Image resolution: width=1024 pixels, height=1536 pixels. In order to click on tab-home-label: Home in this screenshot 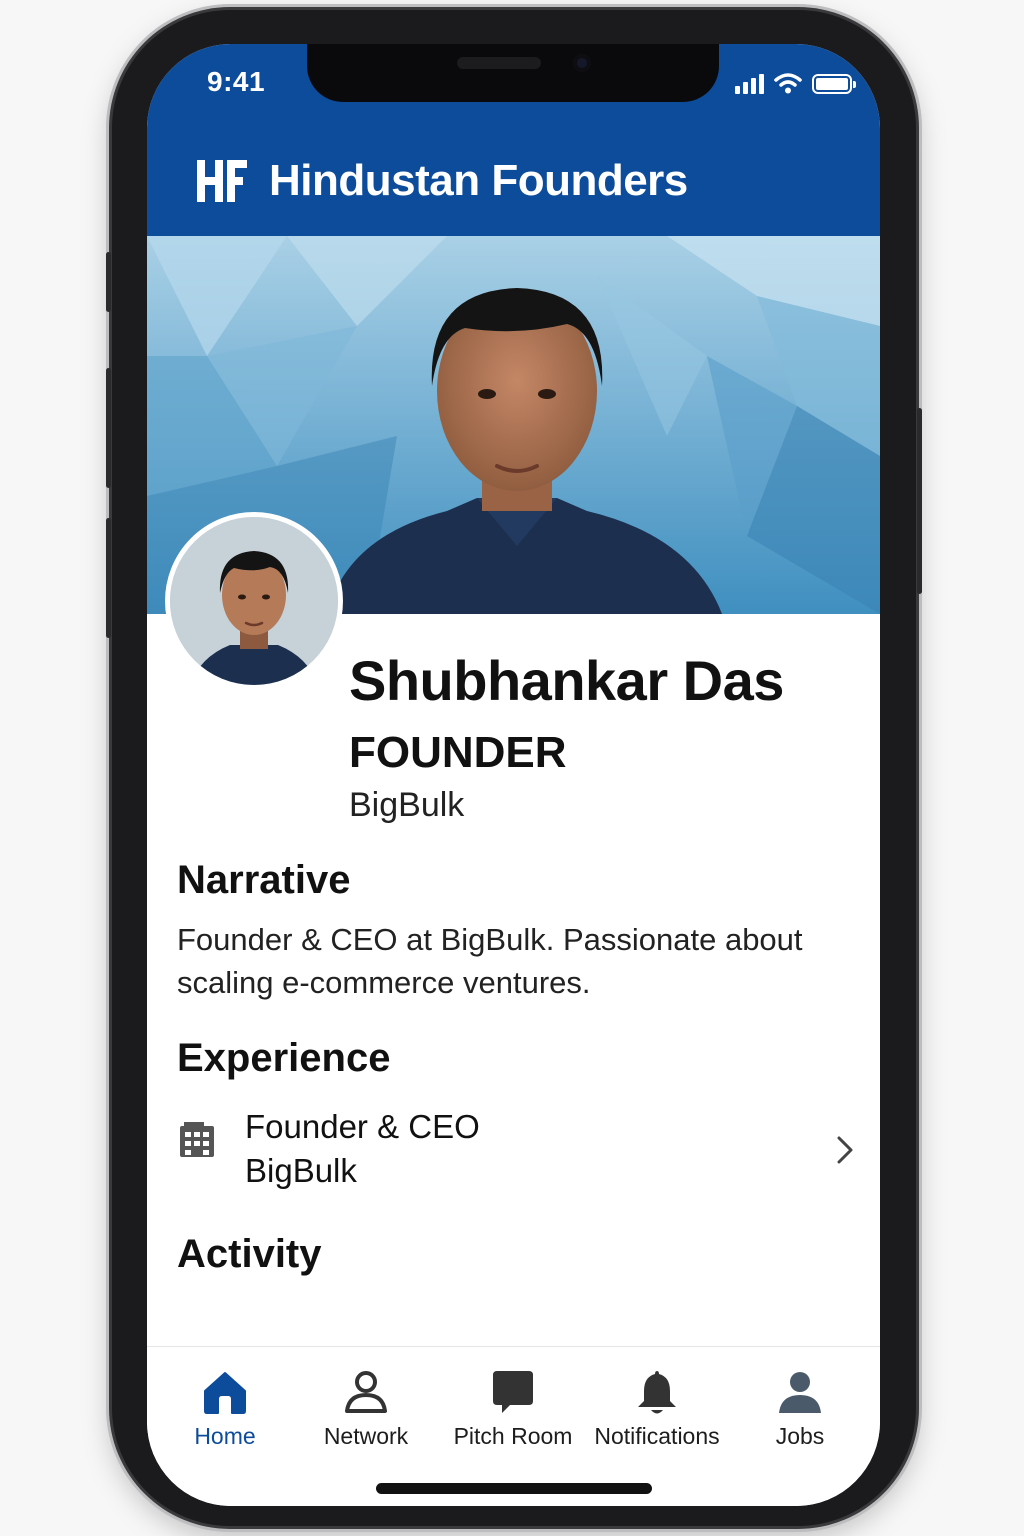, I will do `click(225, 1436)`.